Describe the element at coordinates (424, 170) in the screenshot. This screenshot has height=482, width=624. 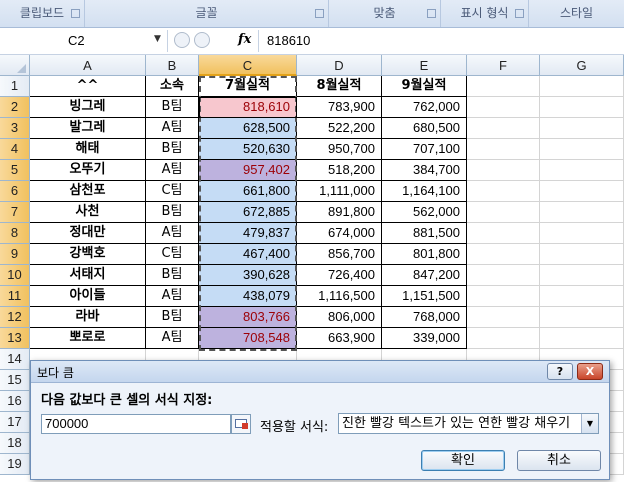
I see `september-cell: 384,700` at that location.